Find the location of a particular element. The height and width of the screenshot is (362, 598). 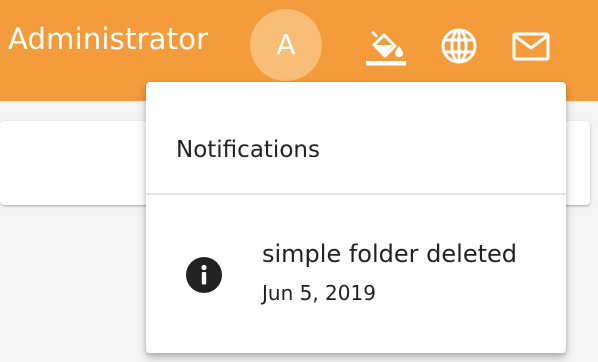

messages-button is located at coordinates (531, 46).